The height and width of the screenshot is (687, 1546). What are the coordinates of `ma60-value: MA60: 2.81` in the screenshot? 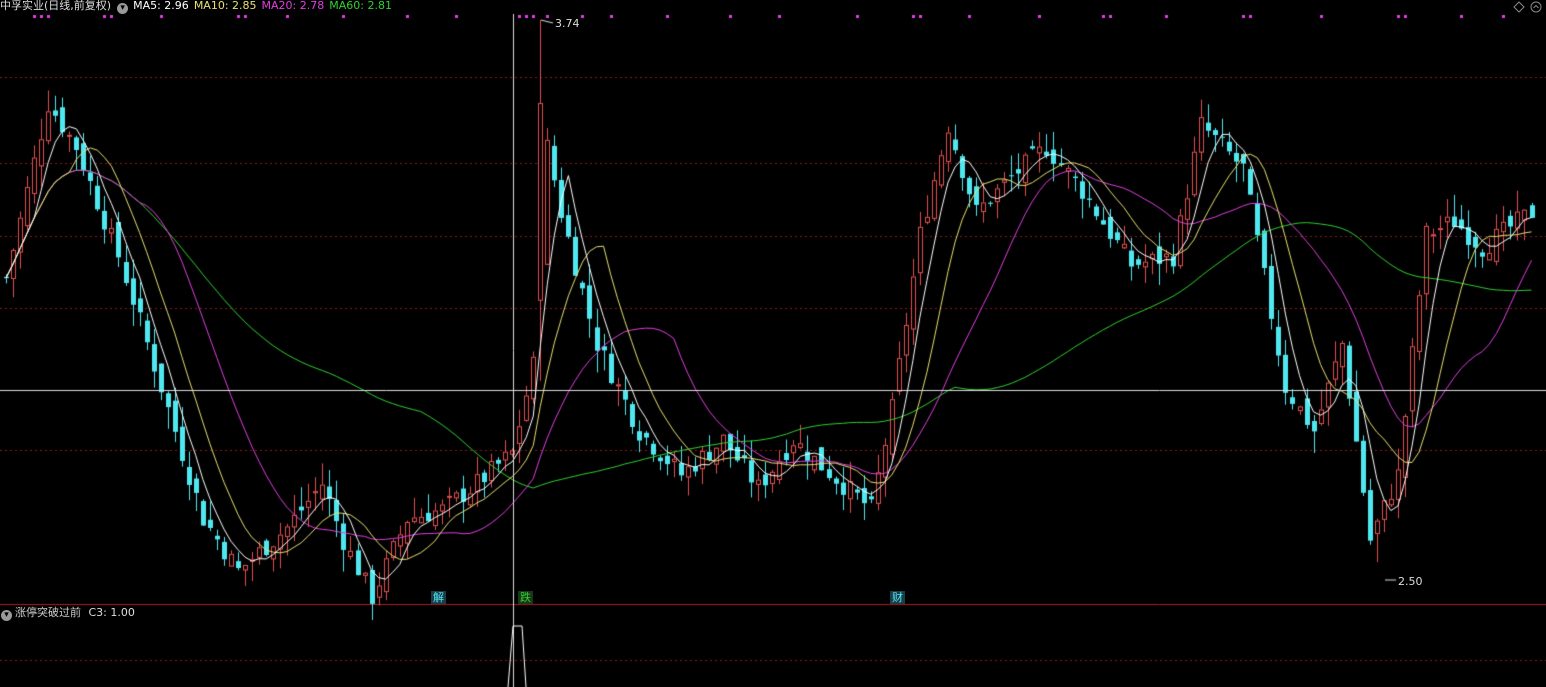 It's located at (360, 6).